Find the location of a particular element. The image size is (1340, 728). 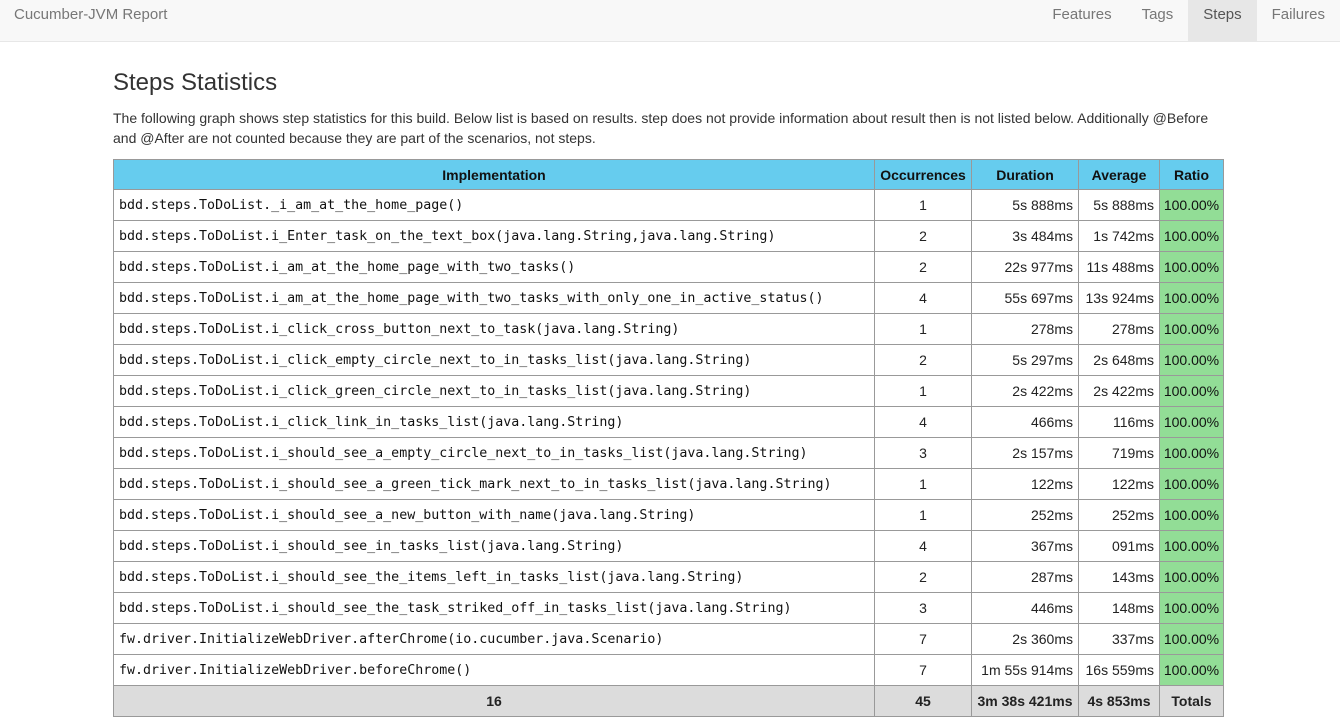

step-duration: 5s 297ms is located at coordinates (1025, 360).